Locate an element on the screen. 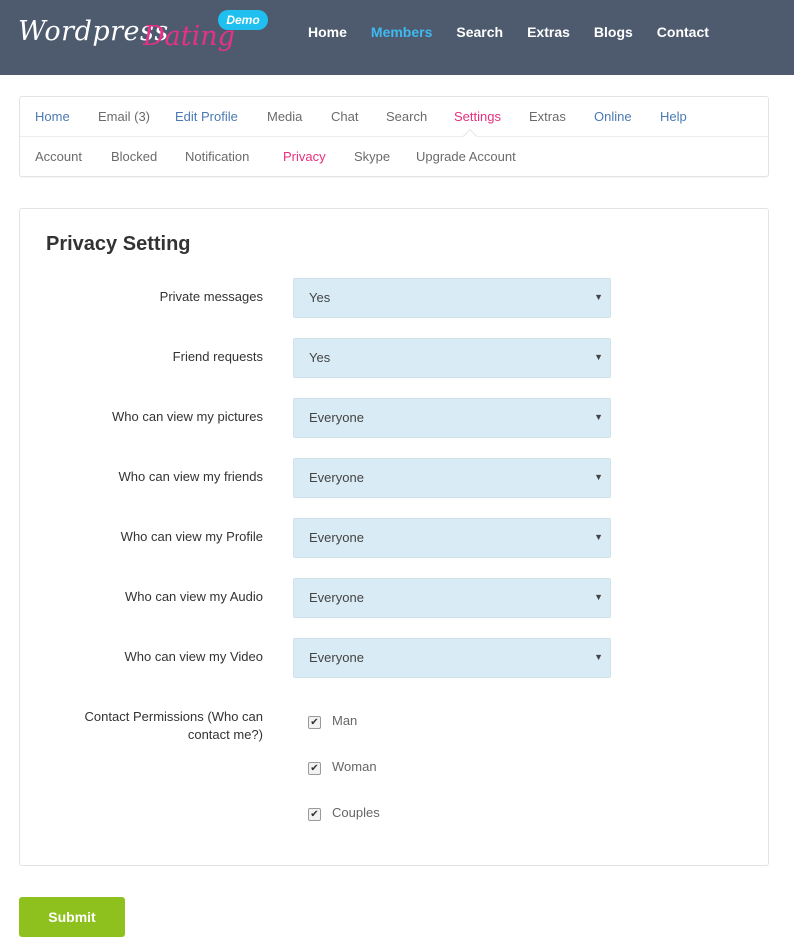  couples-checkbox-label: Couples is located at coordinates (356, 812).